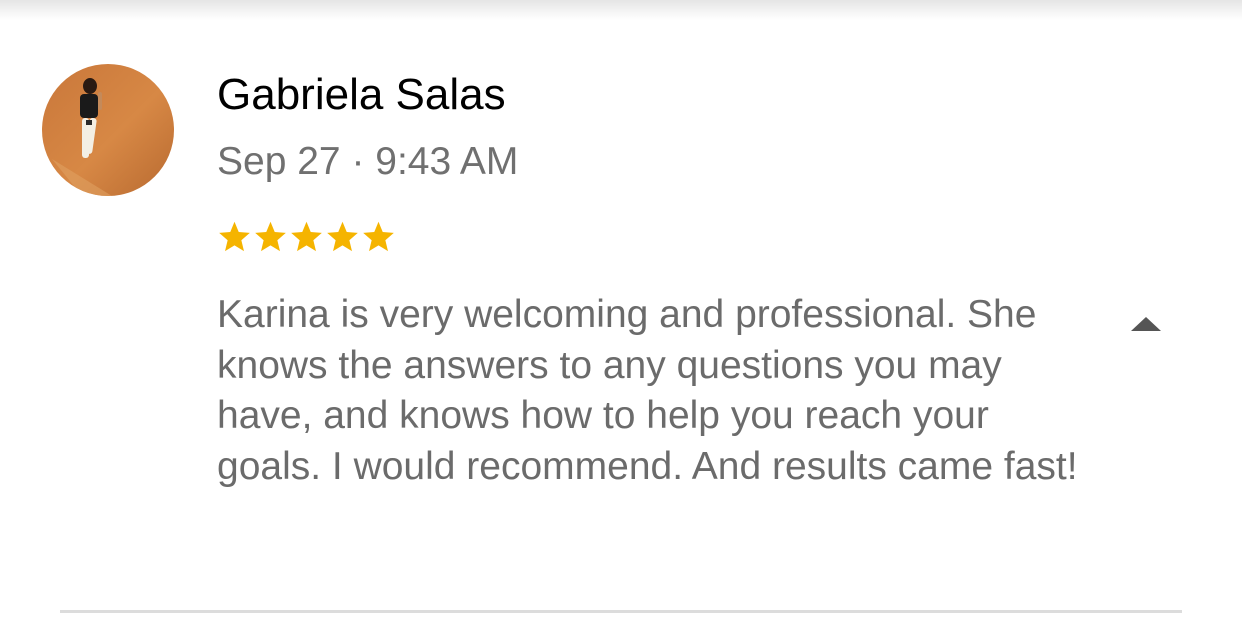 The width and height of the screenshot is (1242, 618). I want to click on reviewer-name: Gabriela Salas, so click(361, 95).